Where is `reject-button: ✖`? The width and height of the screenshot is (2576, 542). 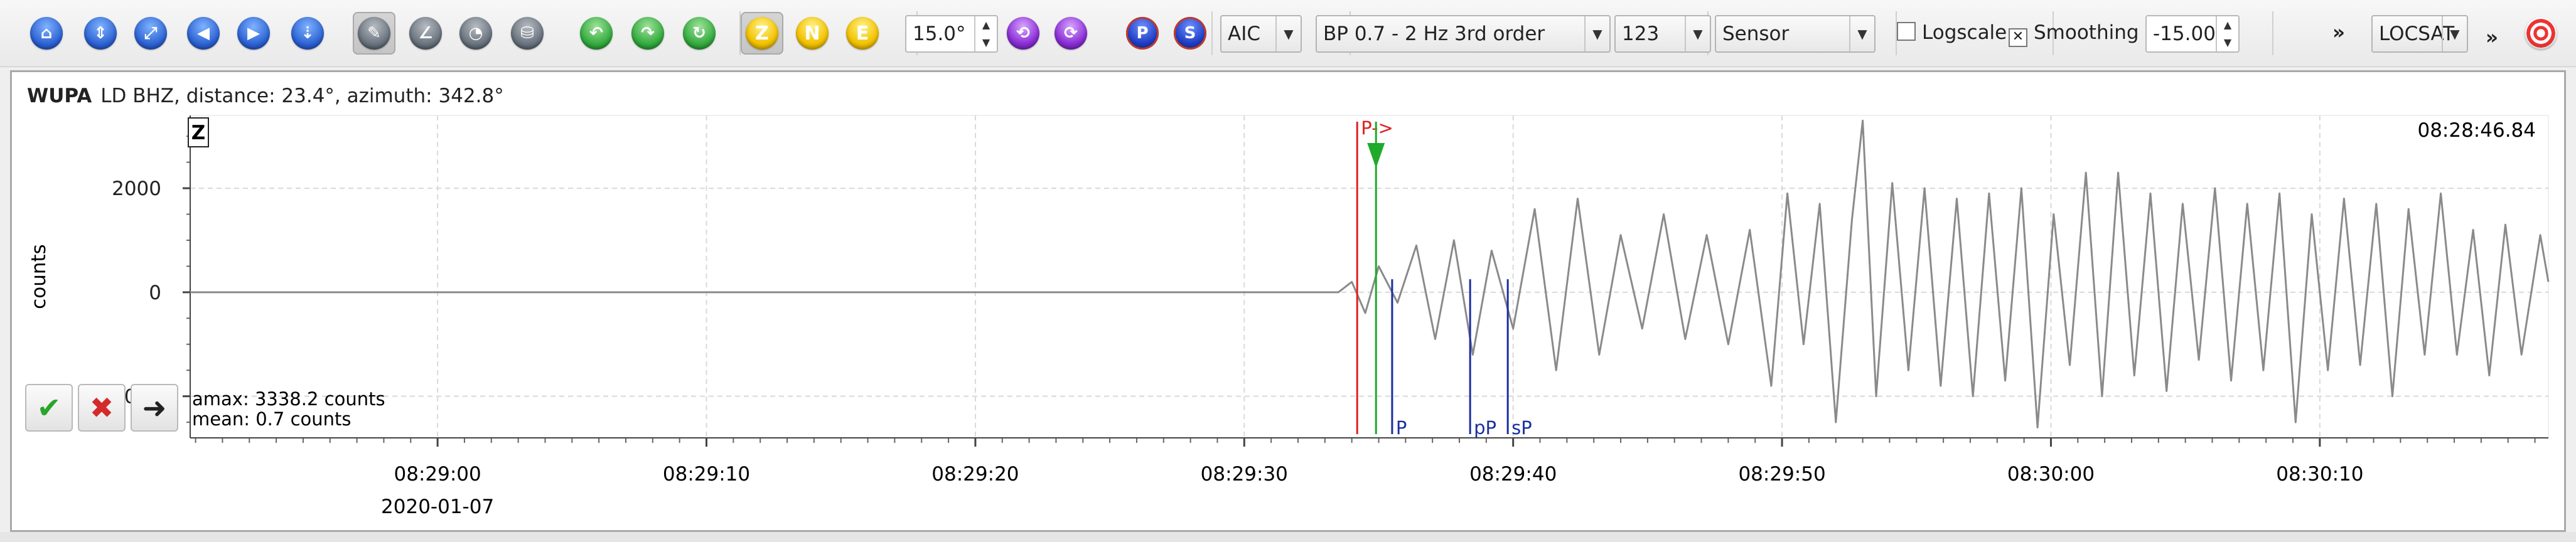
reject-button: ✖ is located at coordinates (102, 408).